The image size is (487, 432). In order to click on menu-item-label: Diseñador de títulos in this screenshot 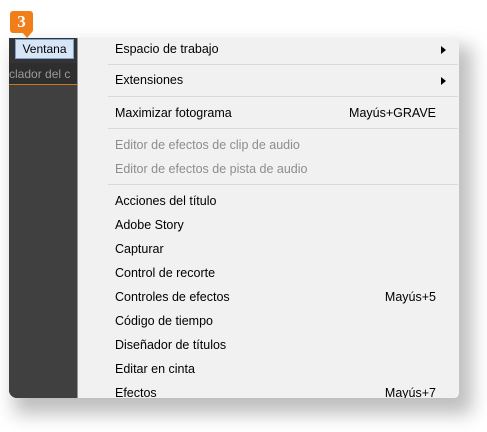, I will do `click(171, 345)`.